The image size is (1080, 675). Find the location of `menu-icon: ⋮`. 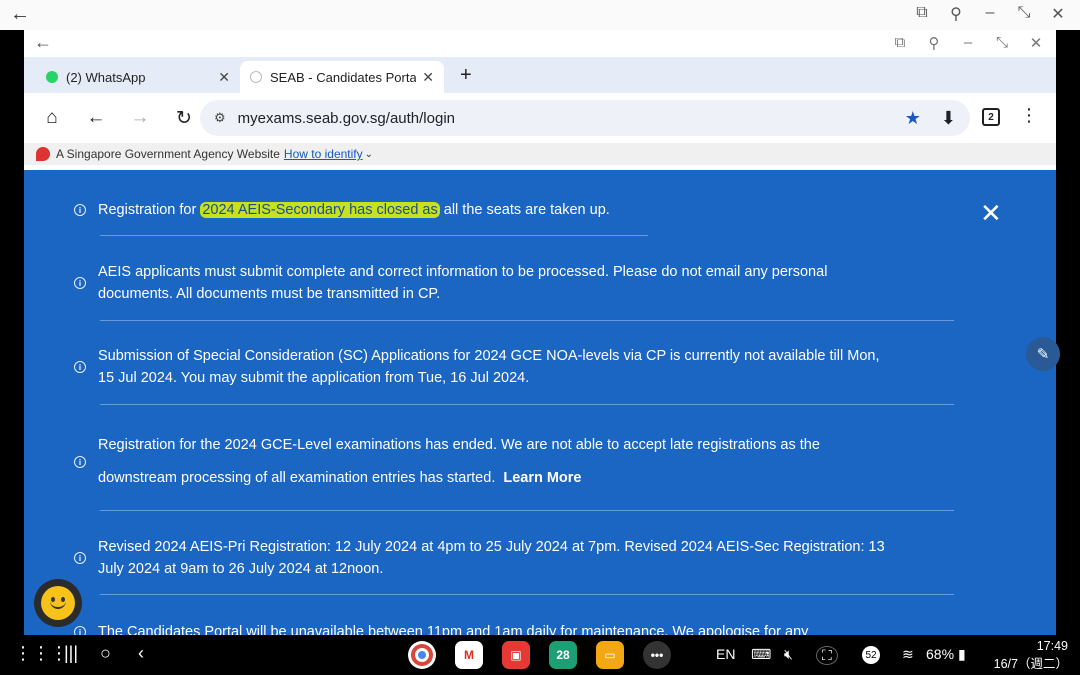

menu-icon: ⋮ is located at coordinates (1029, 115).